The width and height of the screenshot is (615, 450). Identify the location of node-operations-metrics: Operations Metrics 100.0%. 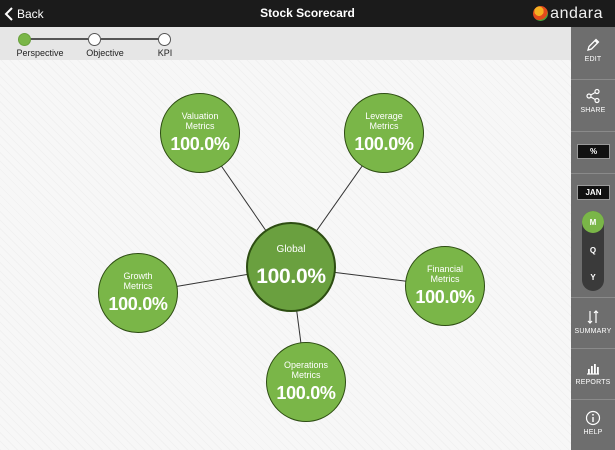
(306, 382).